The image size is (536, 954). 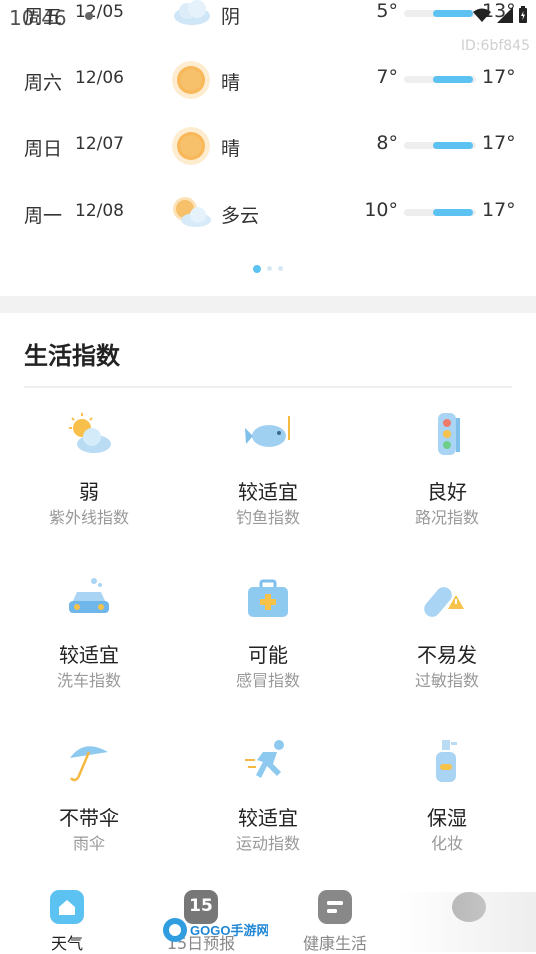 I want to click on life-index-label: 感冒指数, so click(x=267, y=680).